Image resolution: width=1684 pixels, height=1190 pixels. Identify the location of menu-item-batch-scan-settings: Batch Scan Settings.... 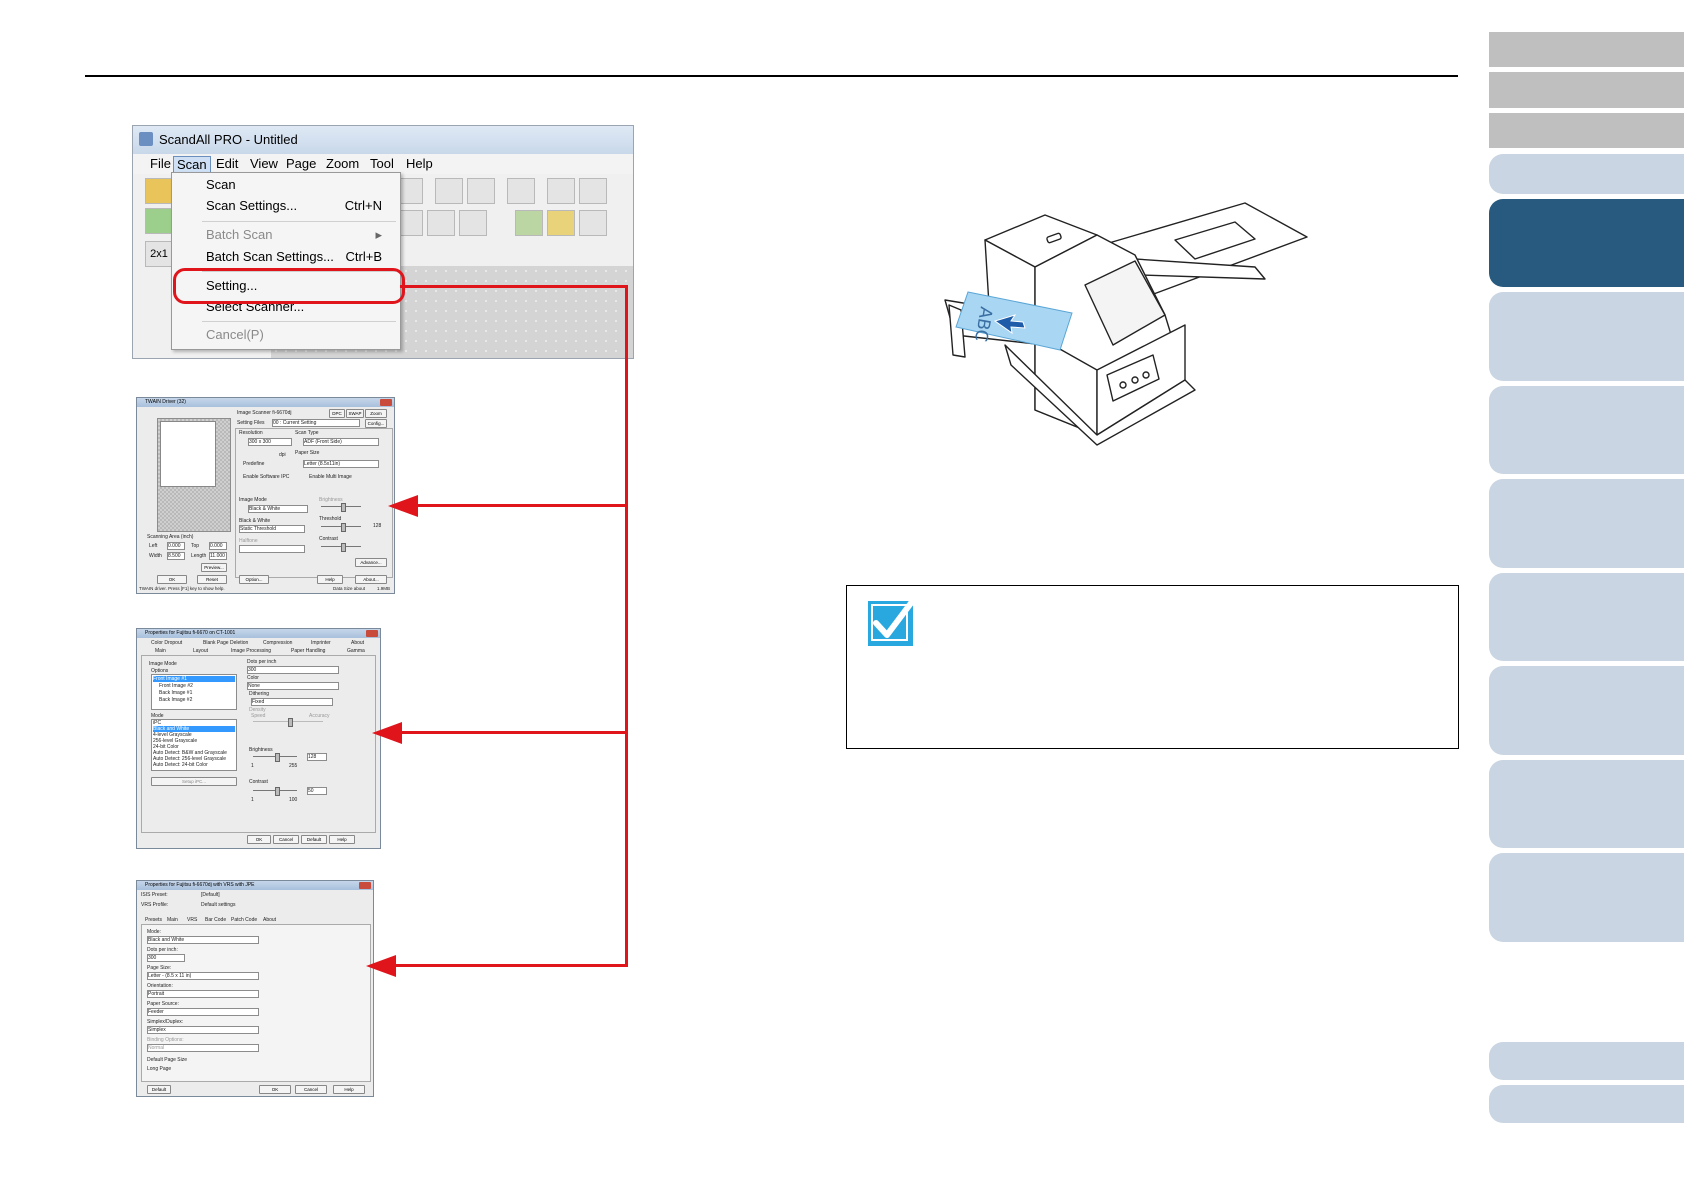
(270, 257).